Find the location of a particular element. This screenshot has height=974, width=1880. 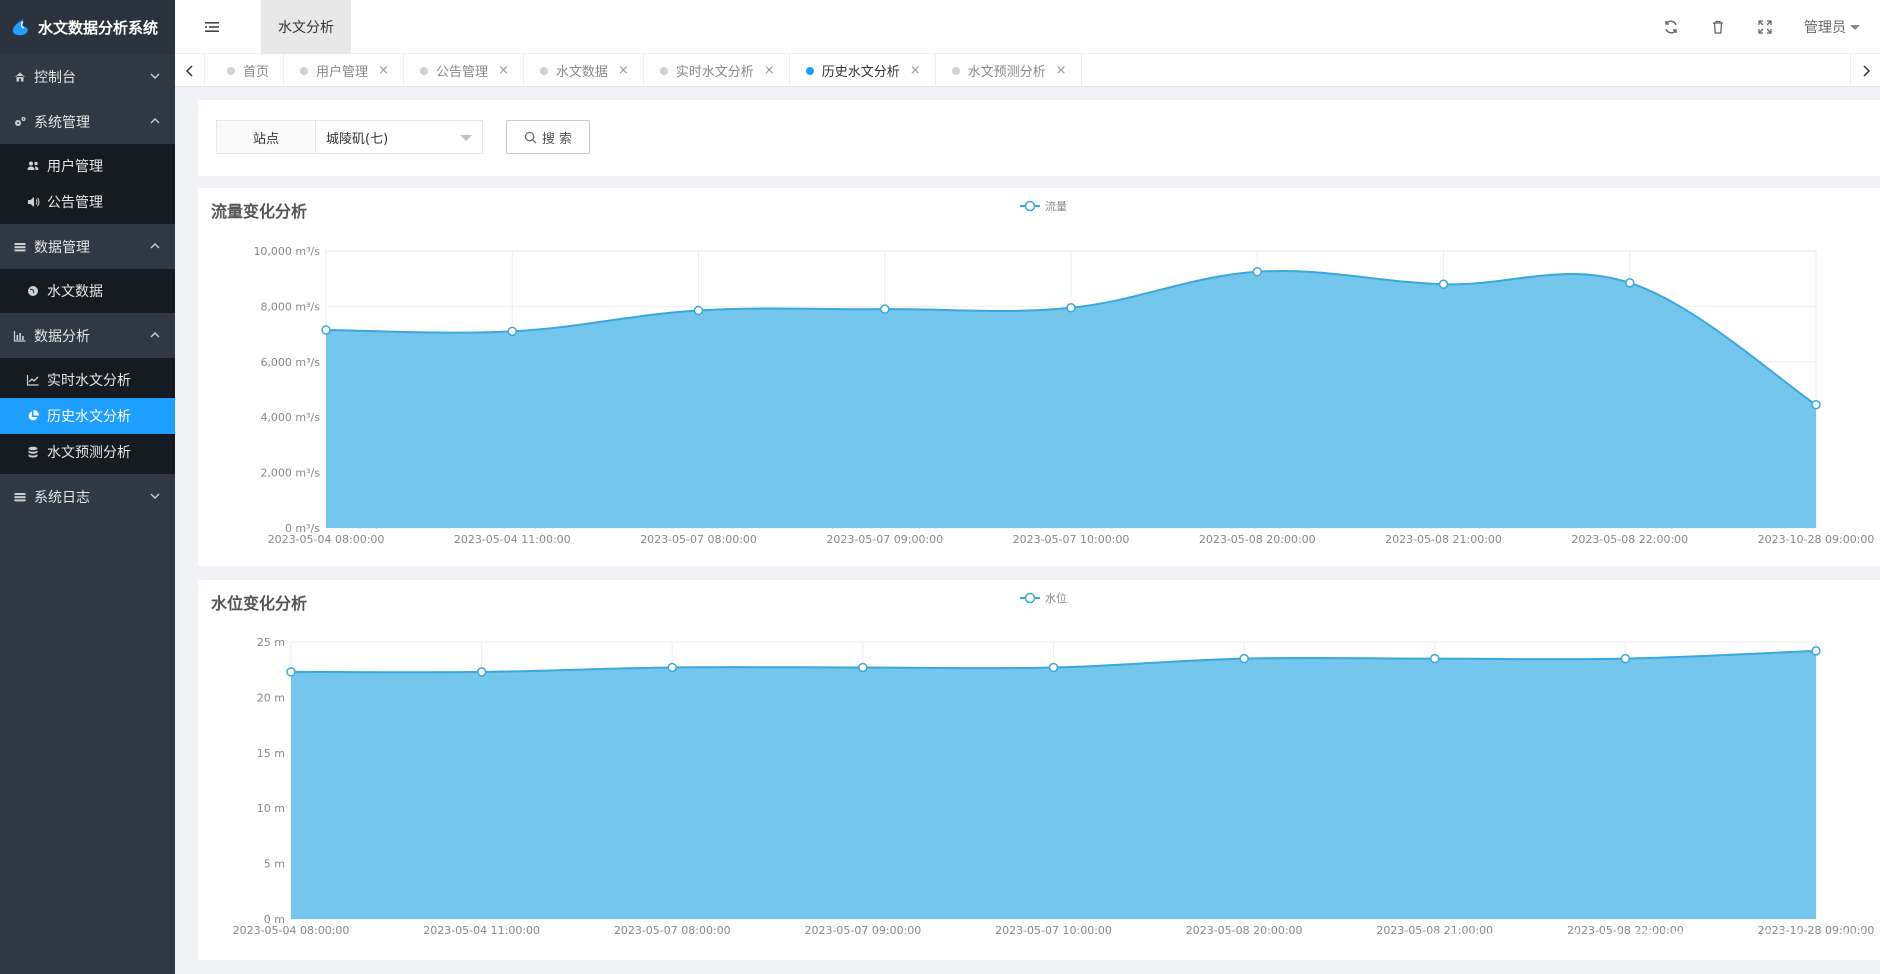

chevron-down-icon is located at coordinates (155, 76).